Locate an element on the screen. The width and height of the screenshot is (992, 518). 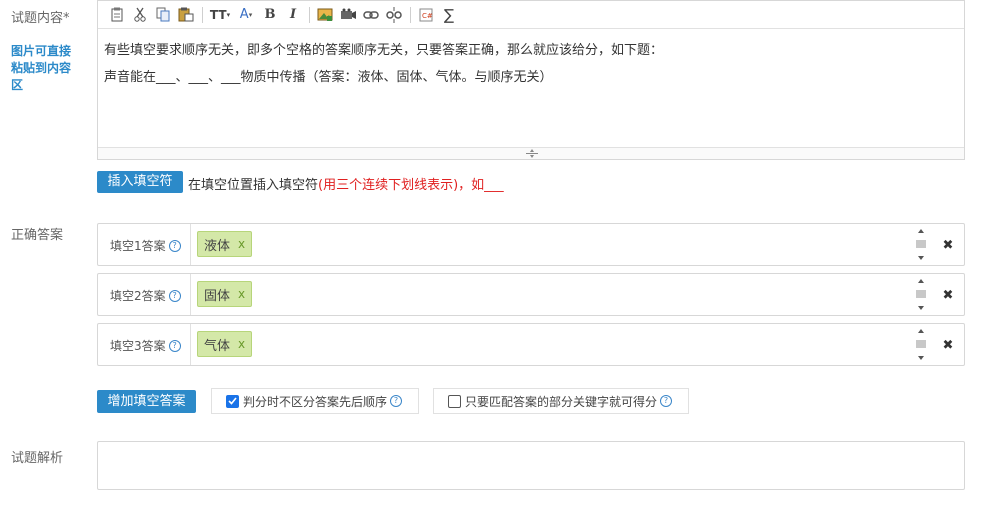
answer-tag: 固体 x is located at coordinates (225, 294).